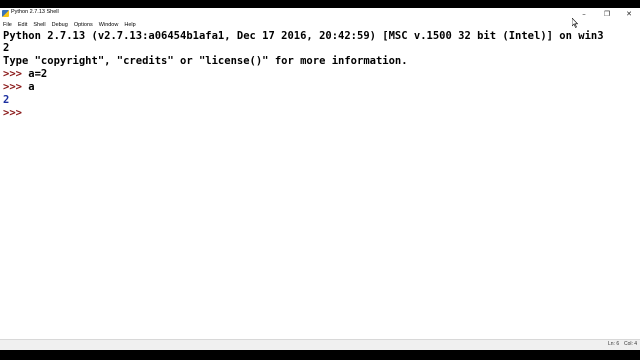 The height and width of the screenshot is (360, 640). What do you see at coordinates (5, 13) in the screenshot?
I see `python-icon` at bounding box center [5, 13].